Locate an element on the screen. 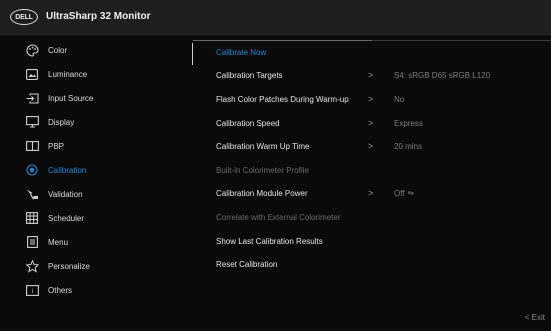 The height and width of the screenshot is (331, 551). sidebar-item-label: Others is located at coordinates (60, 290).